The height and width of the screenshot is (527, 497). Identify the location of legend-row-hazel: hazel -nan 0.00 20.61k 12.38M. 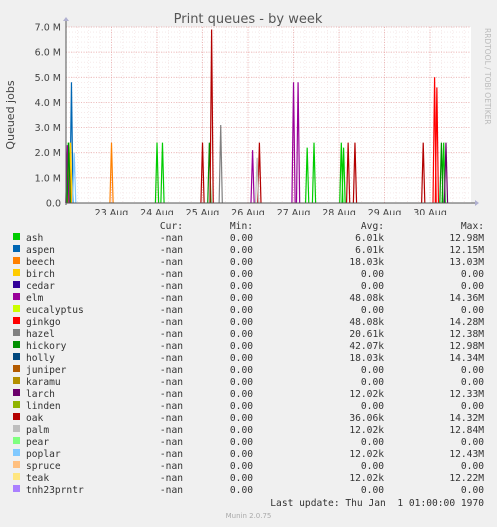
(248, 335).